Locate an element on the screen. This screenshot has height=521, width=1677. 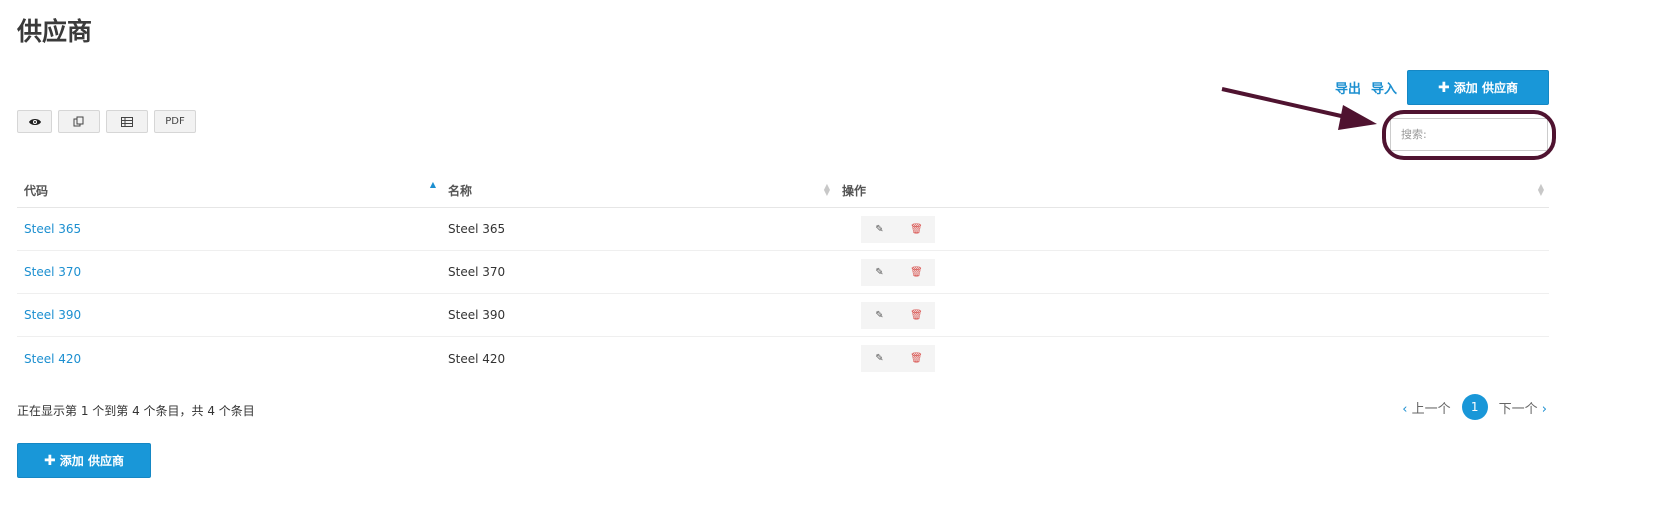
chevron-left-icon: ‹ is located at coordinates (1405, 409).